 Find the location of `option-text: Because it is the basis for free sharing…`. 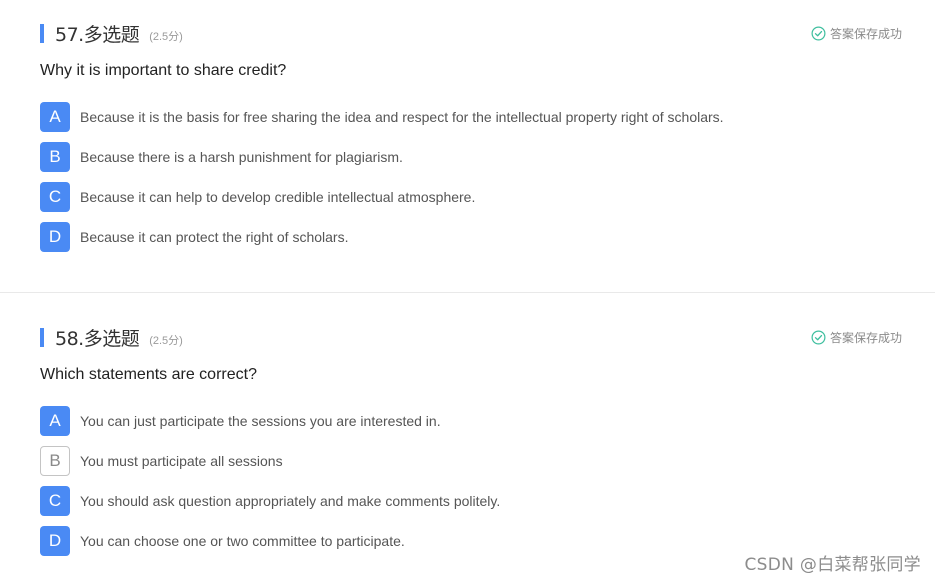

option-text: Because it is the basis for free sharing… is located at coordinates (402, 117).